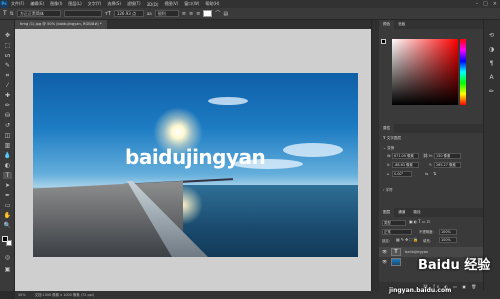  Describe the element at coordinates (149, 13) in the screenshot. I see `anti-alias-icon: aa` at that location.